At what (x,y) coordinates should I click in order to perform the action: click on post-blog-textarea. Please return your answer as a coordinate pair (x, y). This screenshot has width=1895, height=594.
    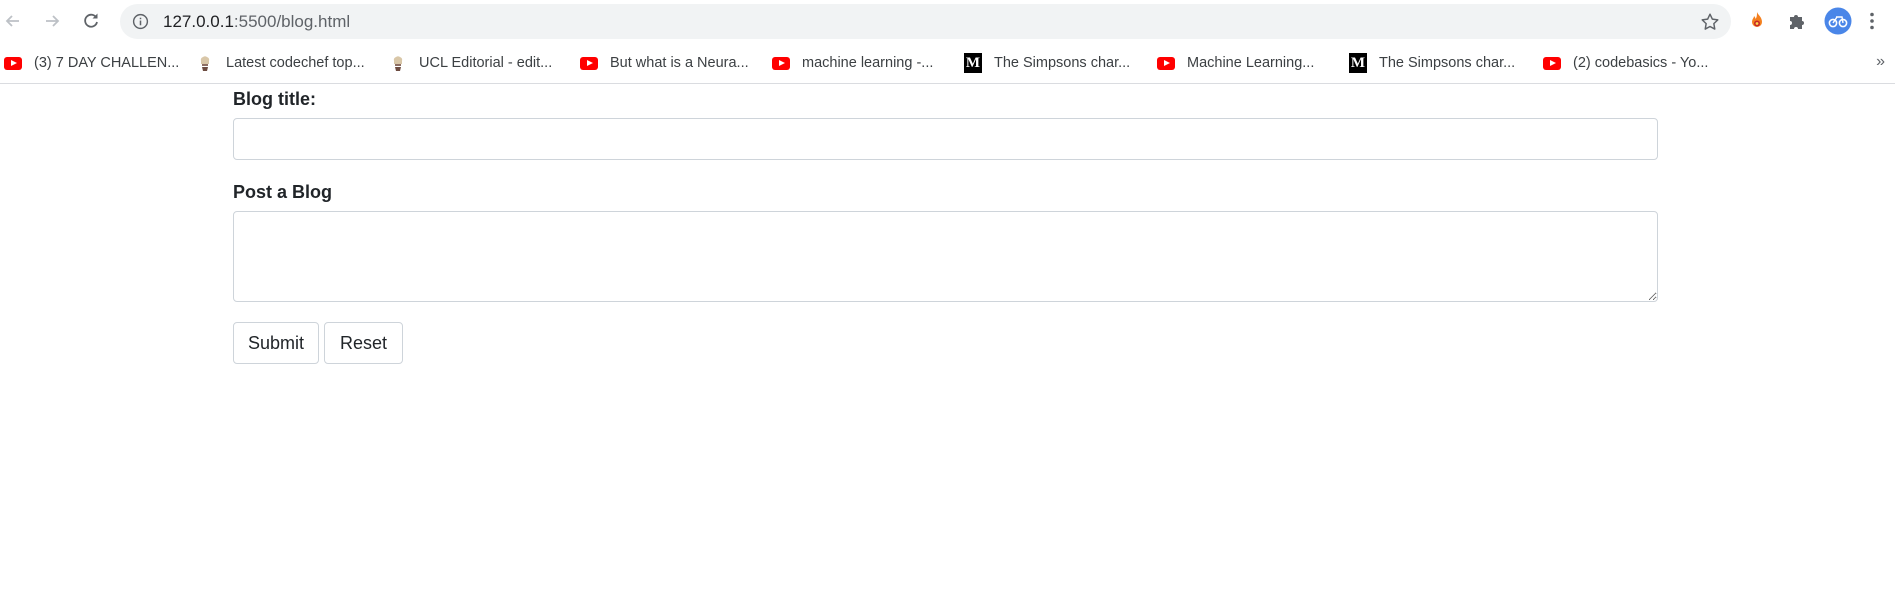
    Looking at the image, I should click on (945, 256).